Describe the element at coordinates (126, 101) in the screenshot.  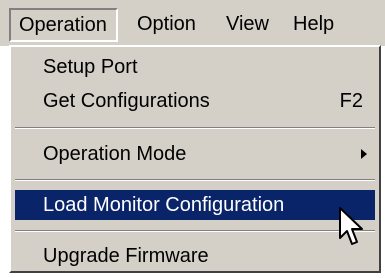
I see `menu-item-label: Get Configurations` at that location.